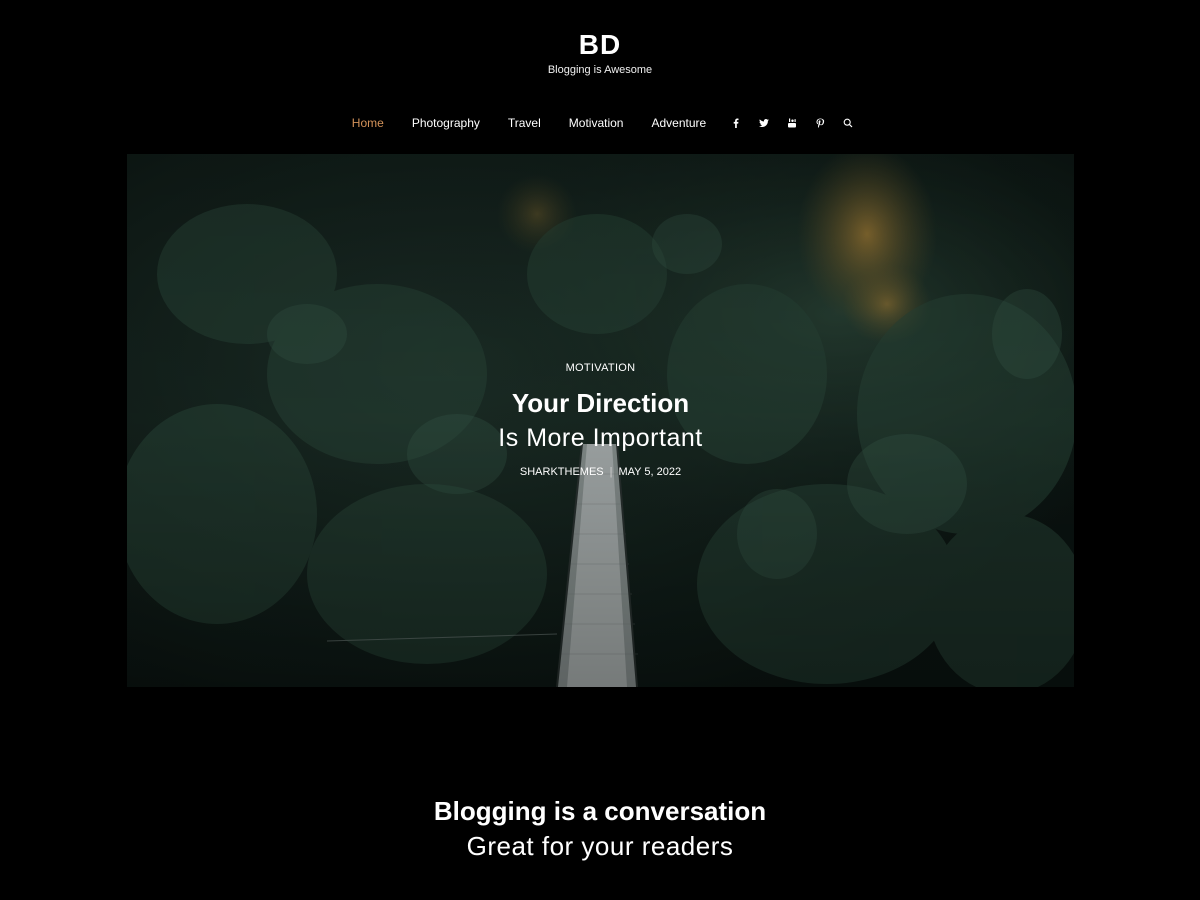 This screenshot has width=1200, height=900. I want to click on hero-author: SHARKTHEMES, so click(562, 472).